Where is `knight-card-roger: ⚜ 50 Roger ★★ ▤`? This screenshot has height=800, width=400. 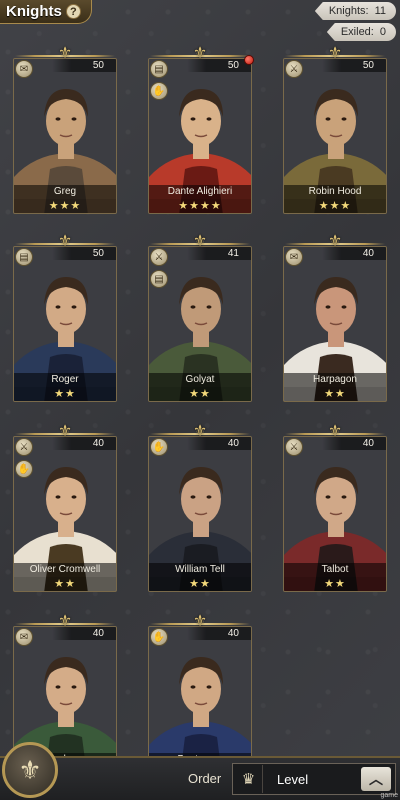
knight-card-roger: ⚜ 50 Roger ★★ ▤ is located at coordinates (65, 319).